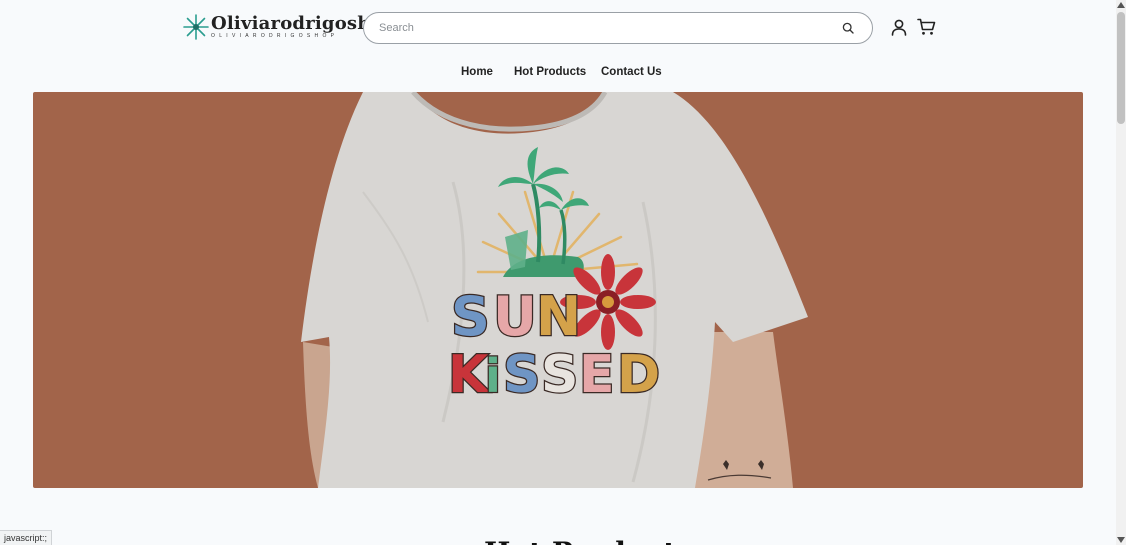 The image size is (1126, 545). Describe the element at coordinates (515, 316) in the screenshot. I see `graphic-letter-u: U` at that location.